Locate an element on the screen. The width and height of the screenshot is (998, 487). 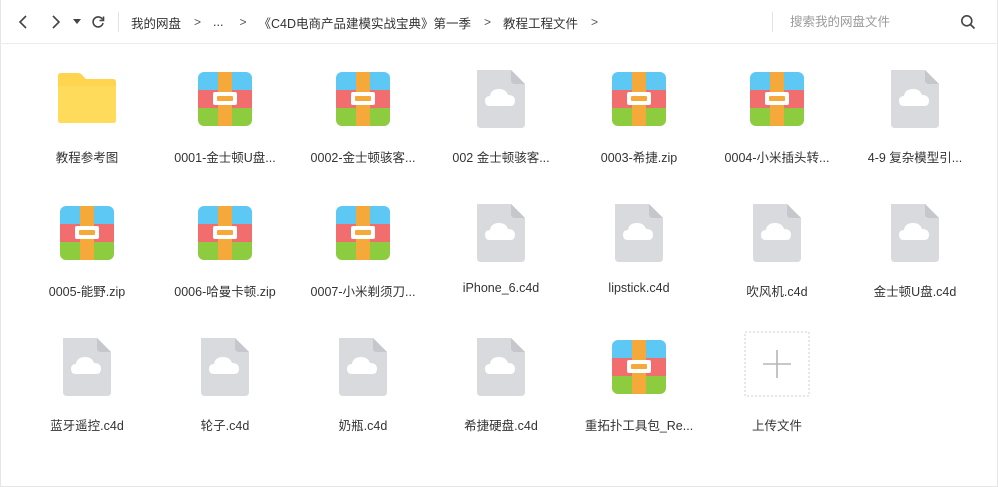
item-label: iPhone_6.c4d is located at coordinates (501, 288).